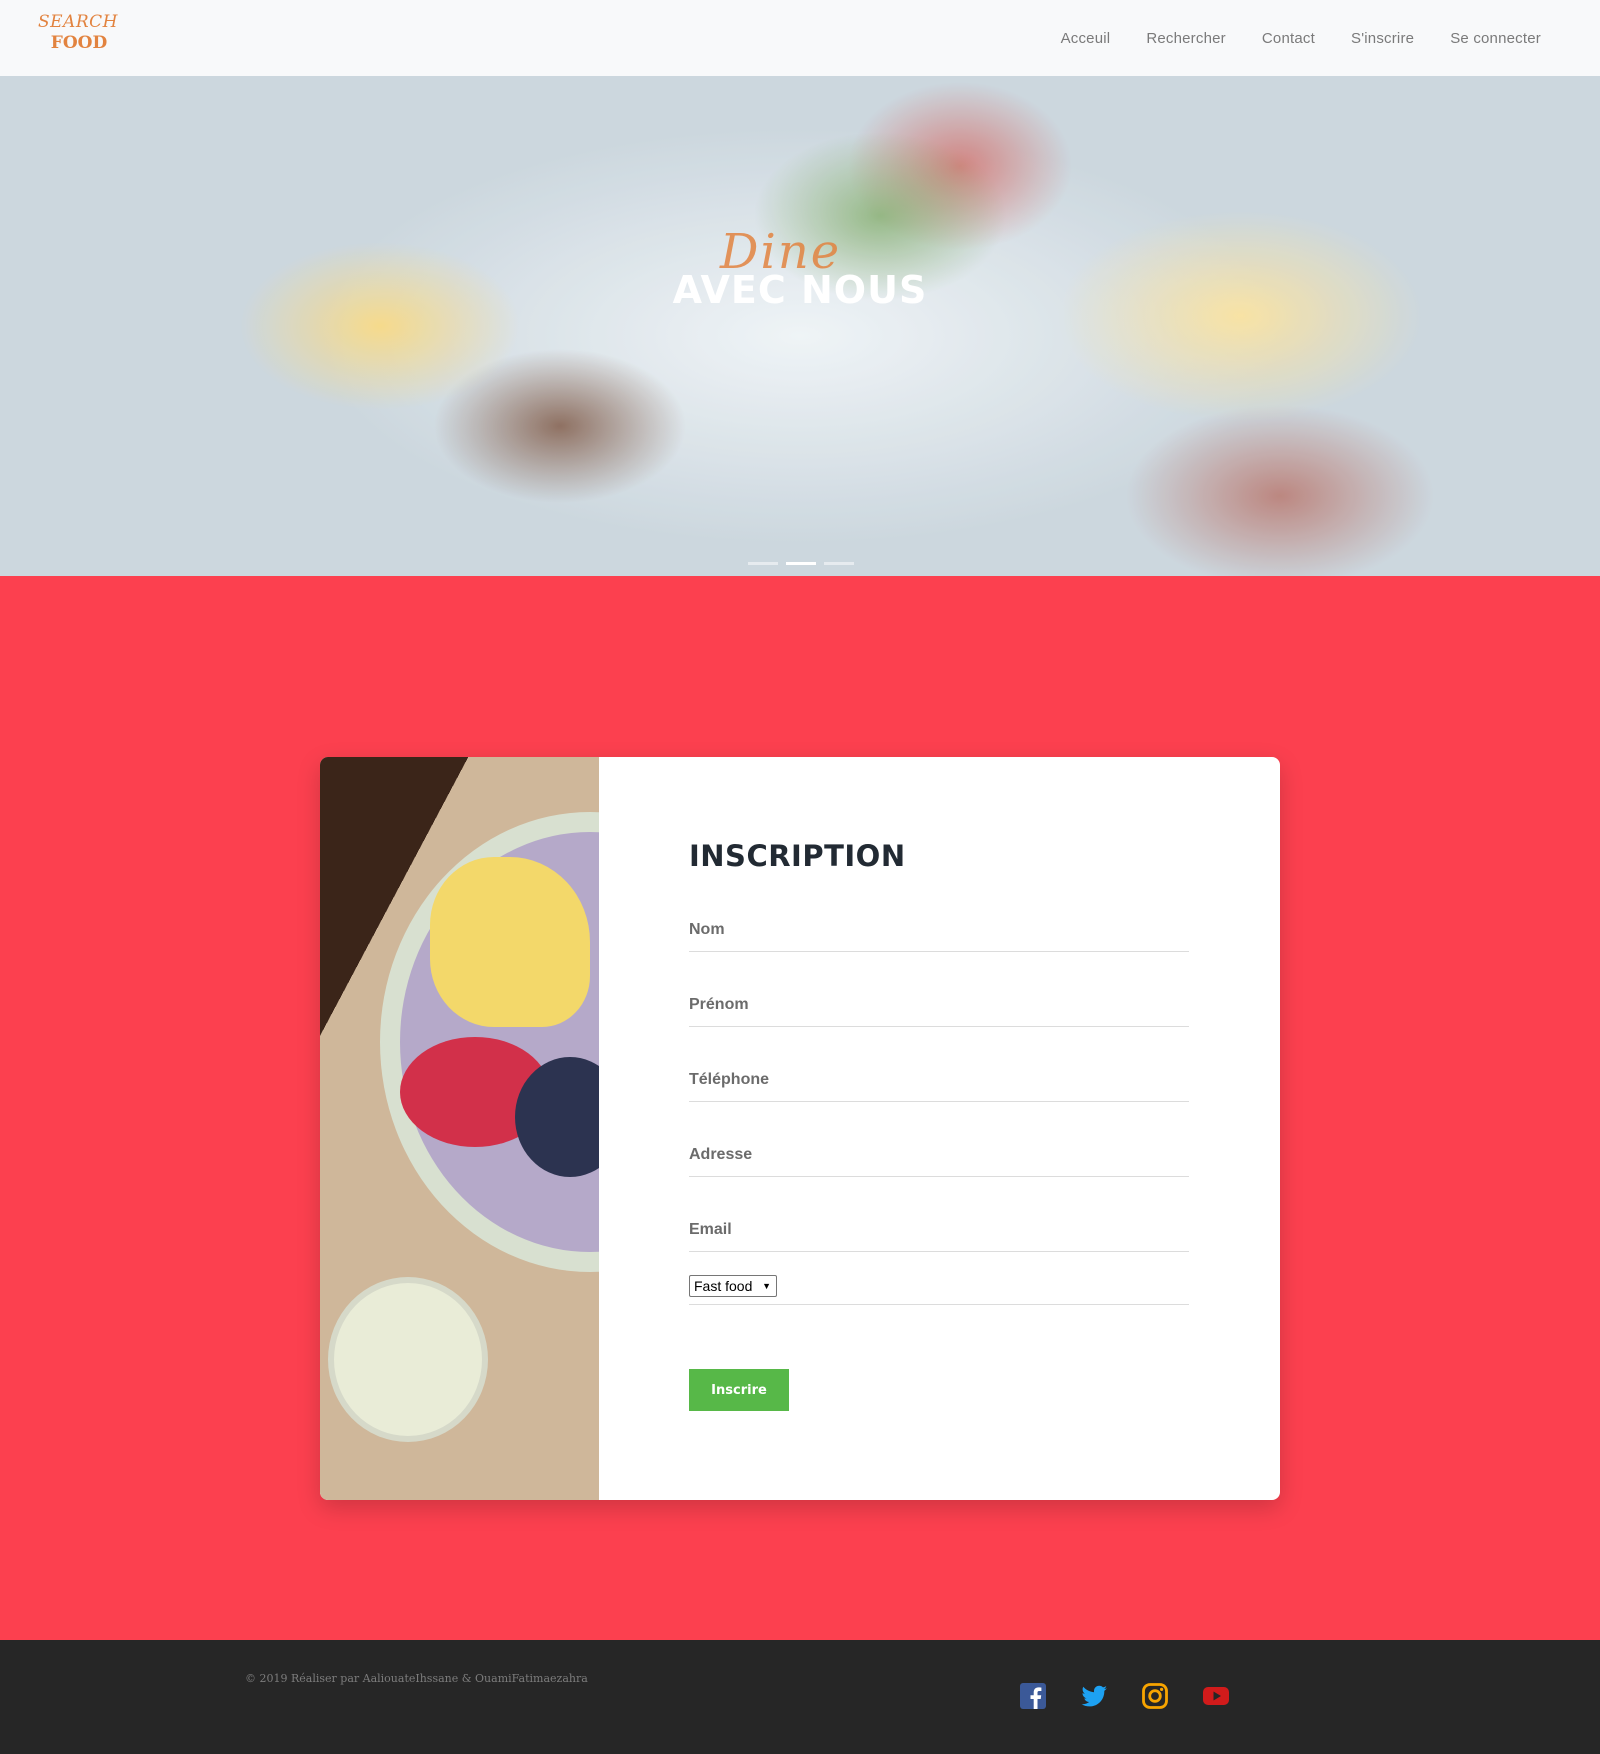 This screenshot has width=1600, height=1754. I want to click on category-select: Fast food ▼, so click(733, 1286).